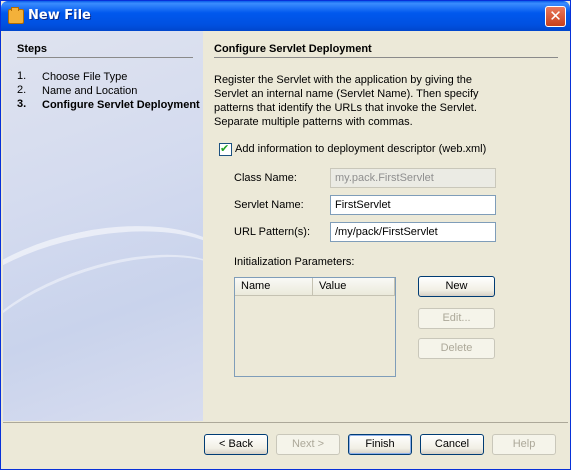  Describe the element at coordinates (269, 205) in the screenshot. I see `servlet-name-label: Servlet Name:` at that location.